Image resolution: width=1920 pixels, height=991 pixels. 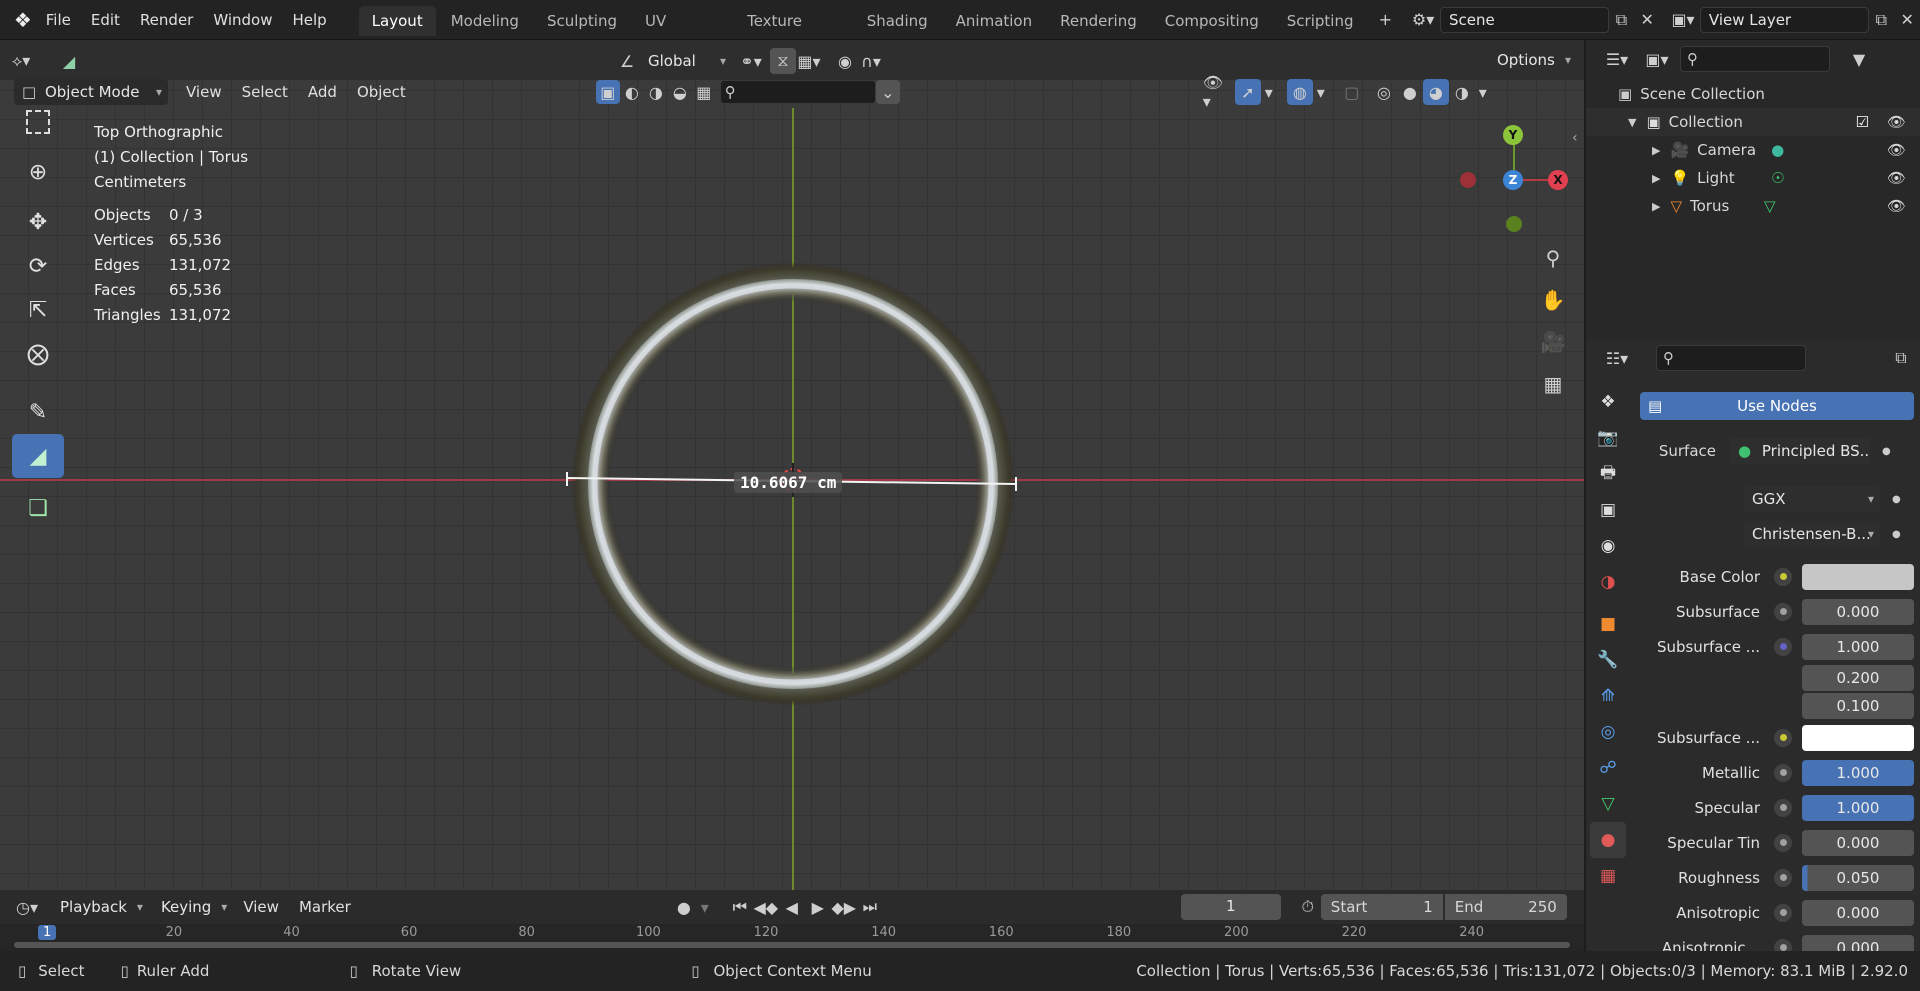 I want to click on filter-icon: ▼, so click(x=1859, y=59).